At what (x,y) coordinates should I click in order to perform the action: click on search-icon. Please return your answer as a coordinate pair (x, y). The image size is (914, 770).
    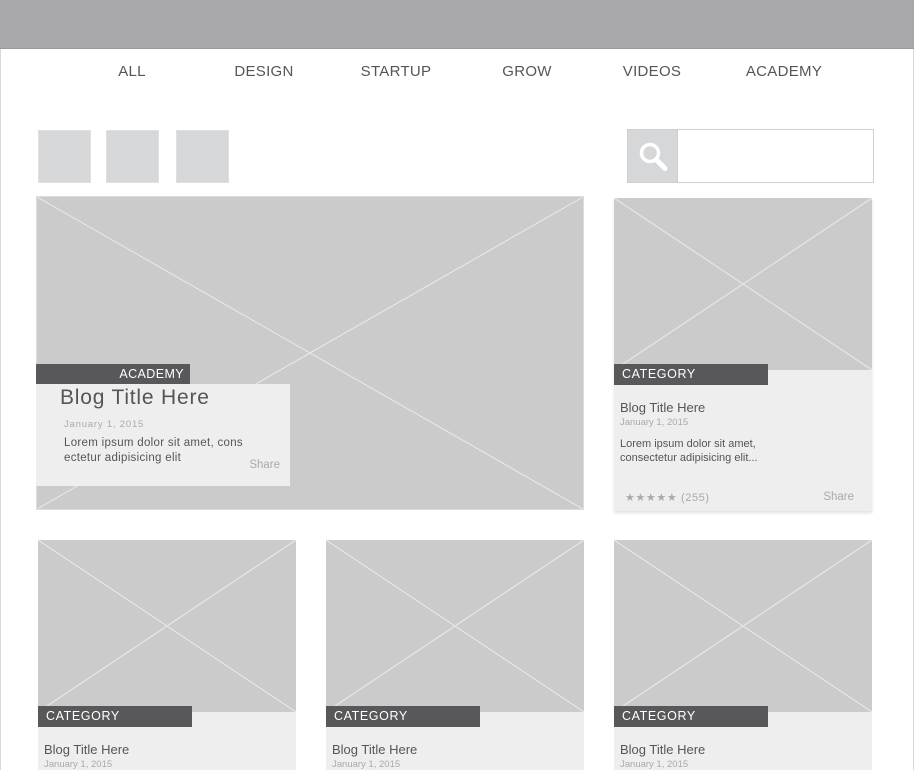
    Looking at the image, I should click on (653, 156).